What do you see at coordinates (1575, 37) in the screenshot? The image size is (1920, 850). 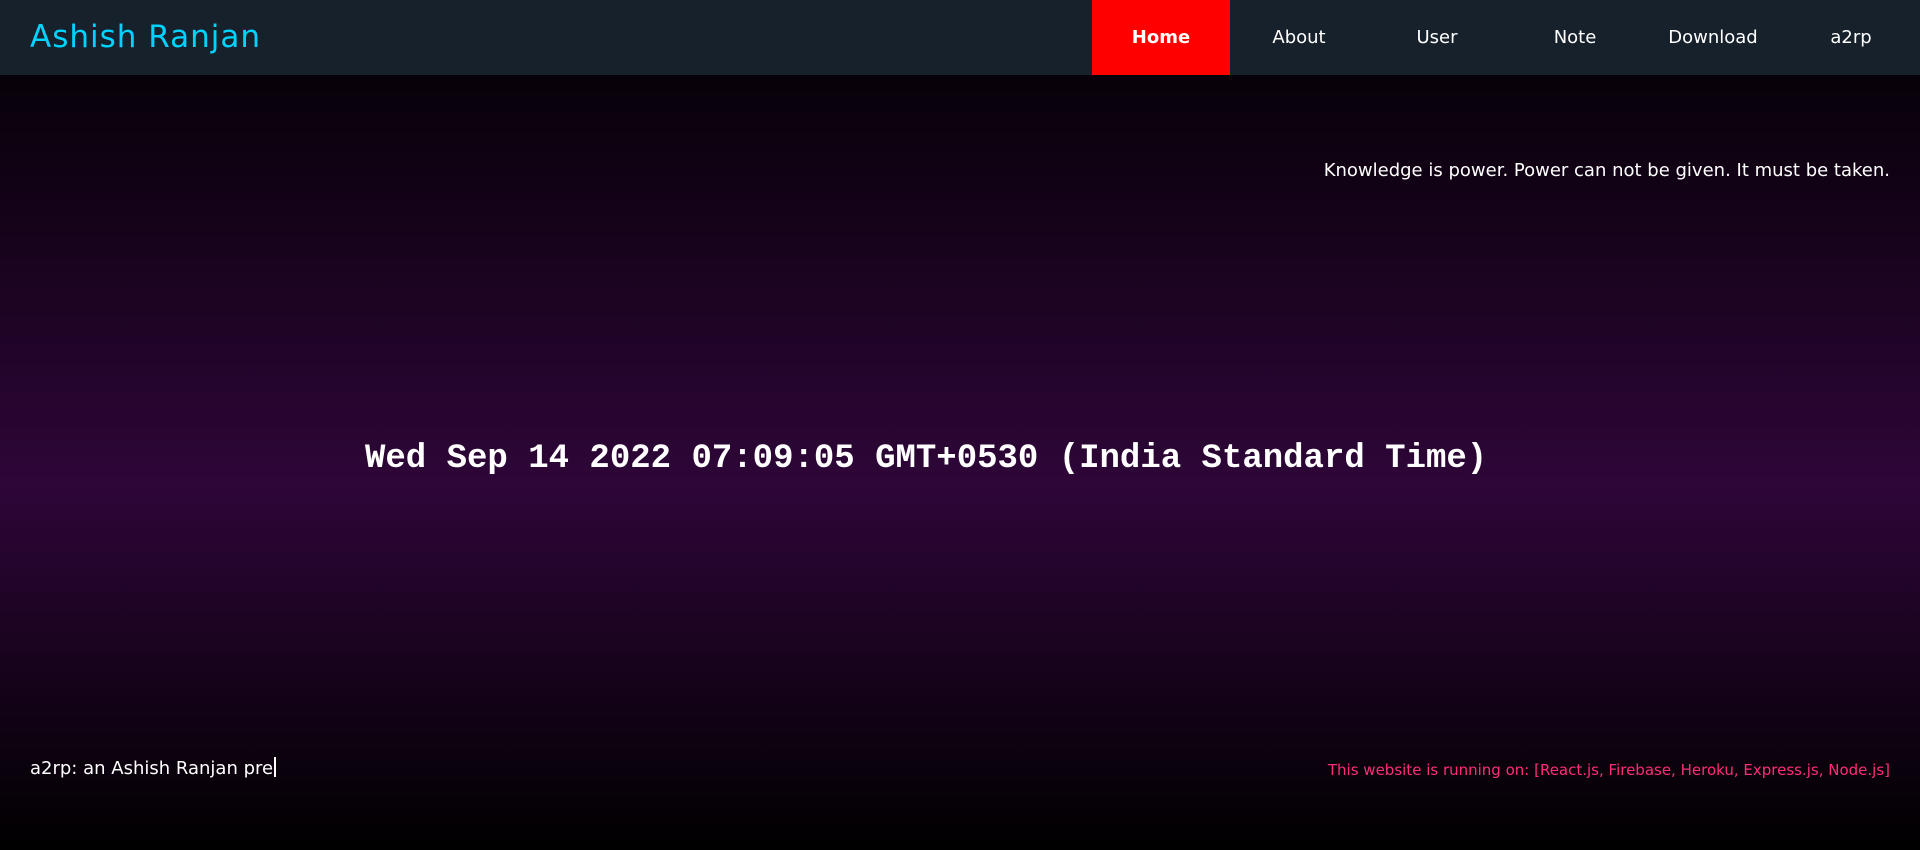 I see `nav-item-note: Note` at bounding box center [1575, 37].